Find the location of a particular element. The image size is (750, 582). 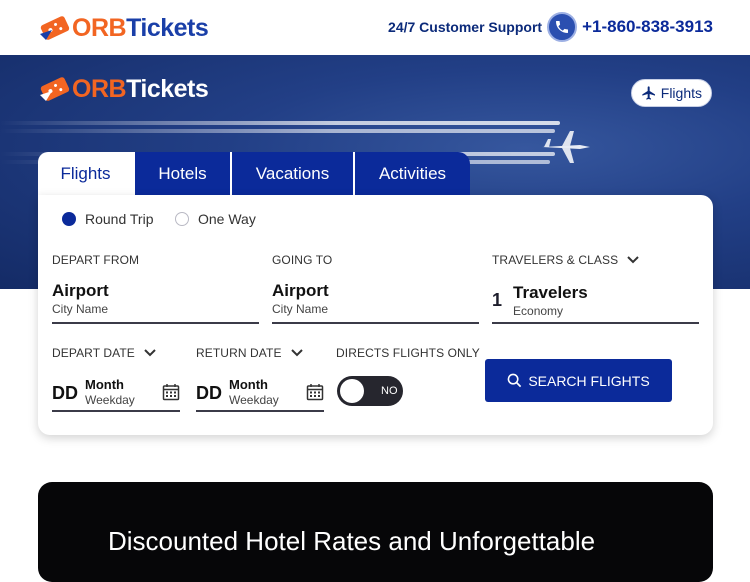

airplane-icon is located at coordinates (648, 93).